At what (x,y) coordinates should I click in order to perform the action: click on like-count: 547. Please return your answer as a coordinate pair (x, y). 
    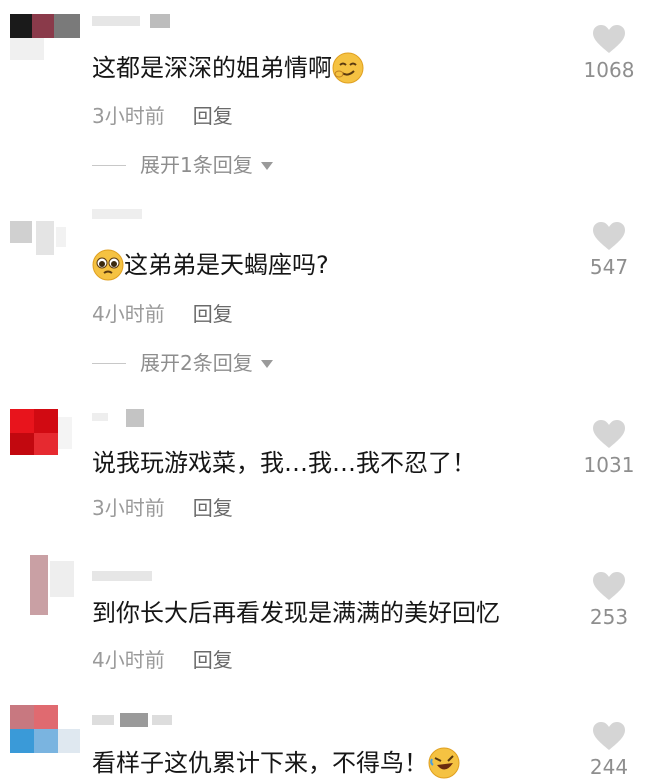
    Looking at the image, I should click on (609, 267).